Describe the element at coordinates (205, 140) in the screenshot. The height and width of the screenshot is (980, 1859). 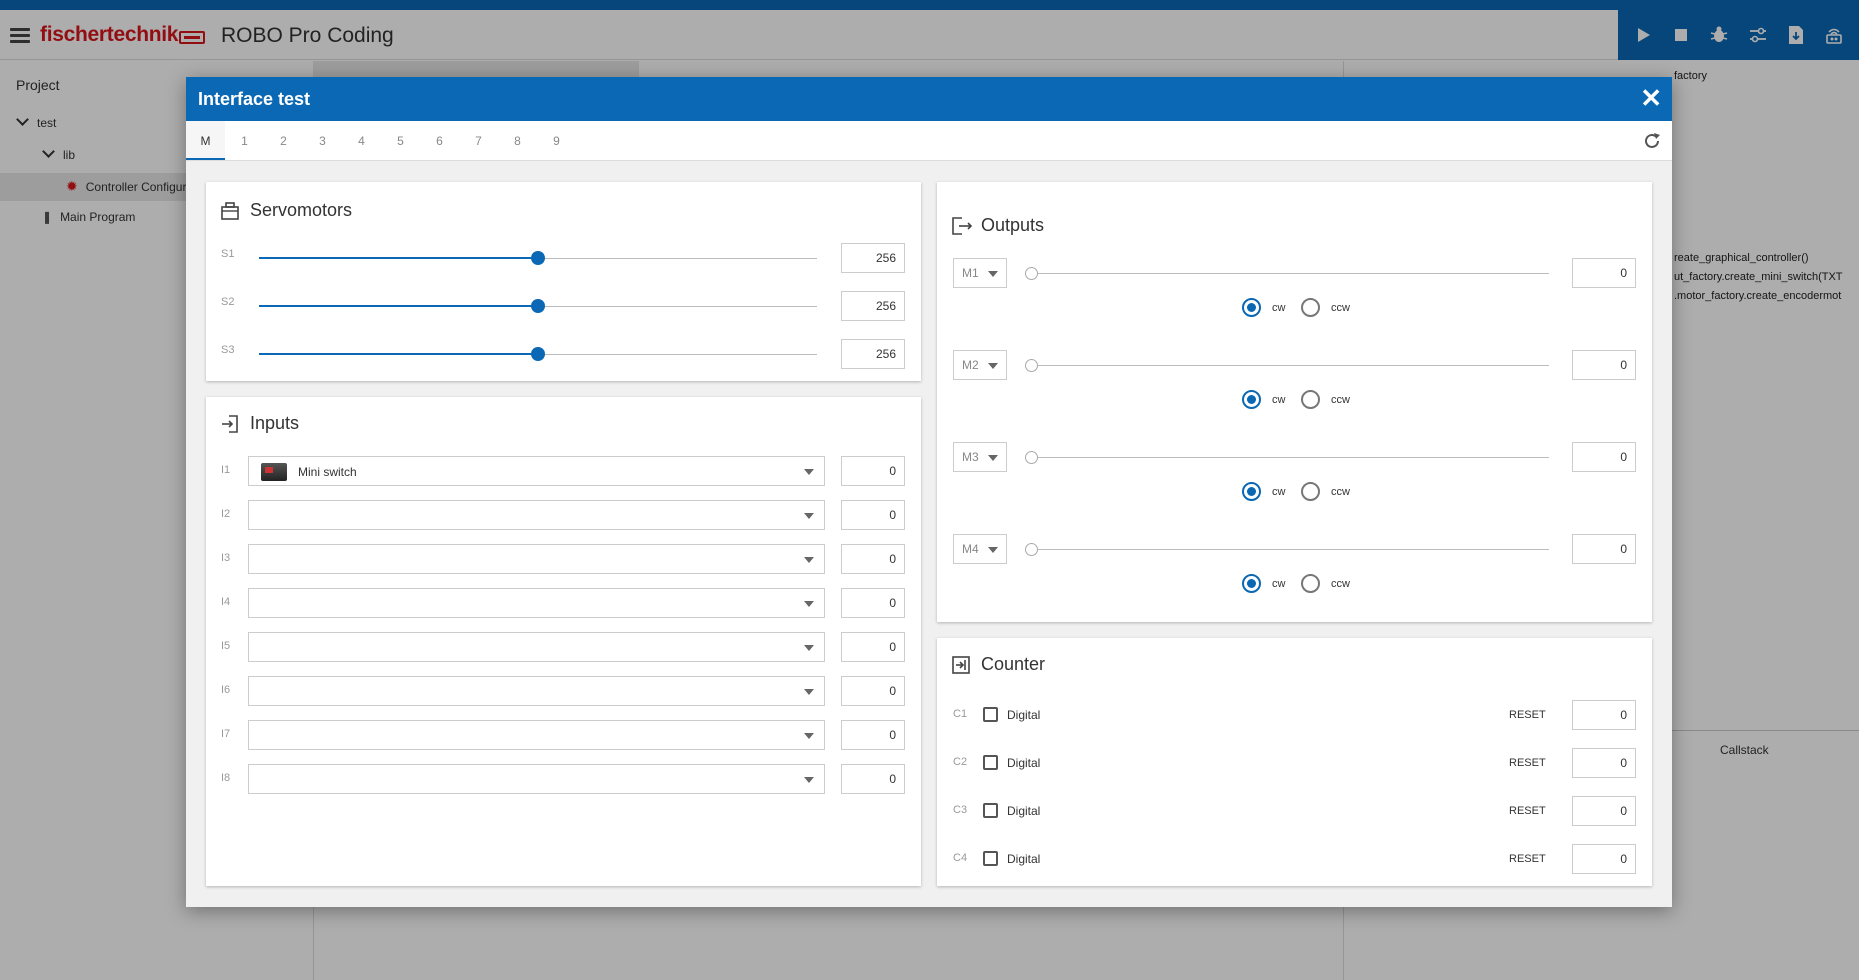
I see `tab-m: M` at that location.